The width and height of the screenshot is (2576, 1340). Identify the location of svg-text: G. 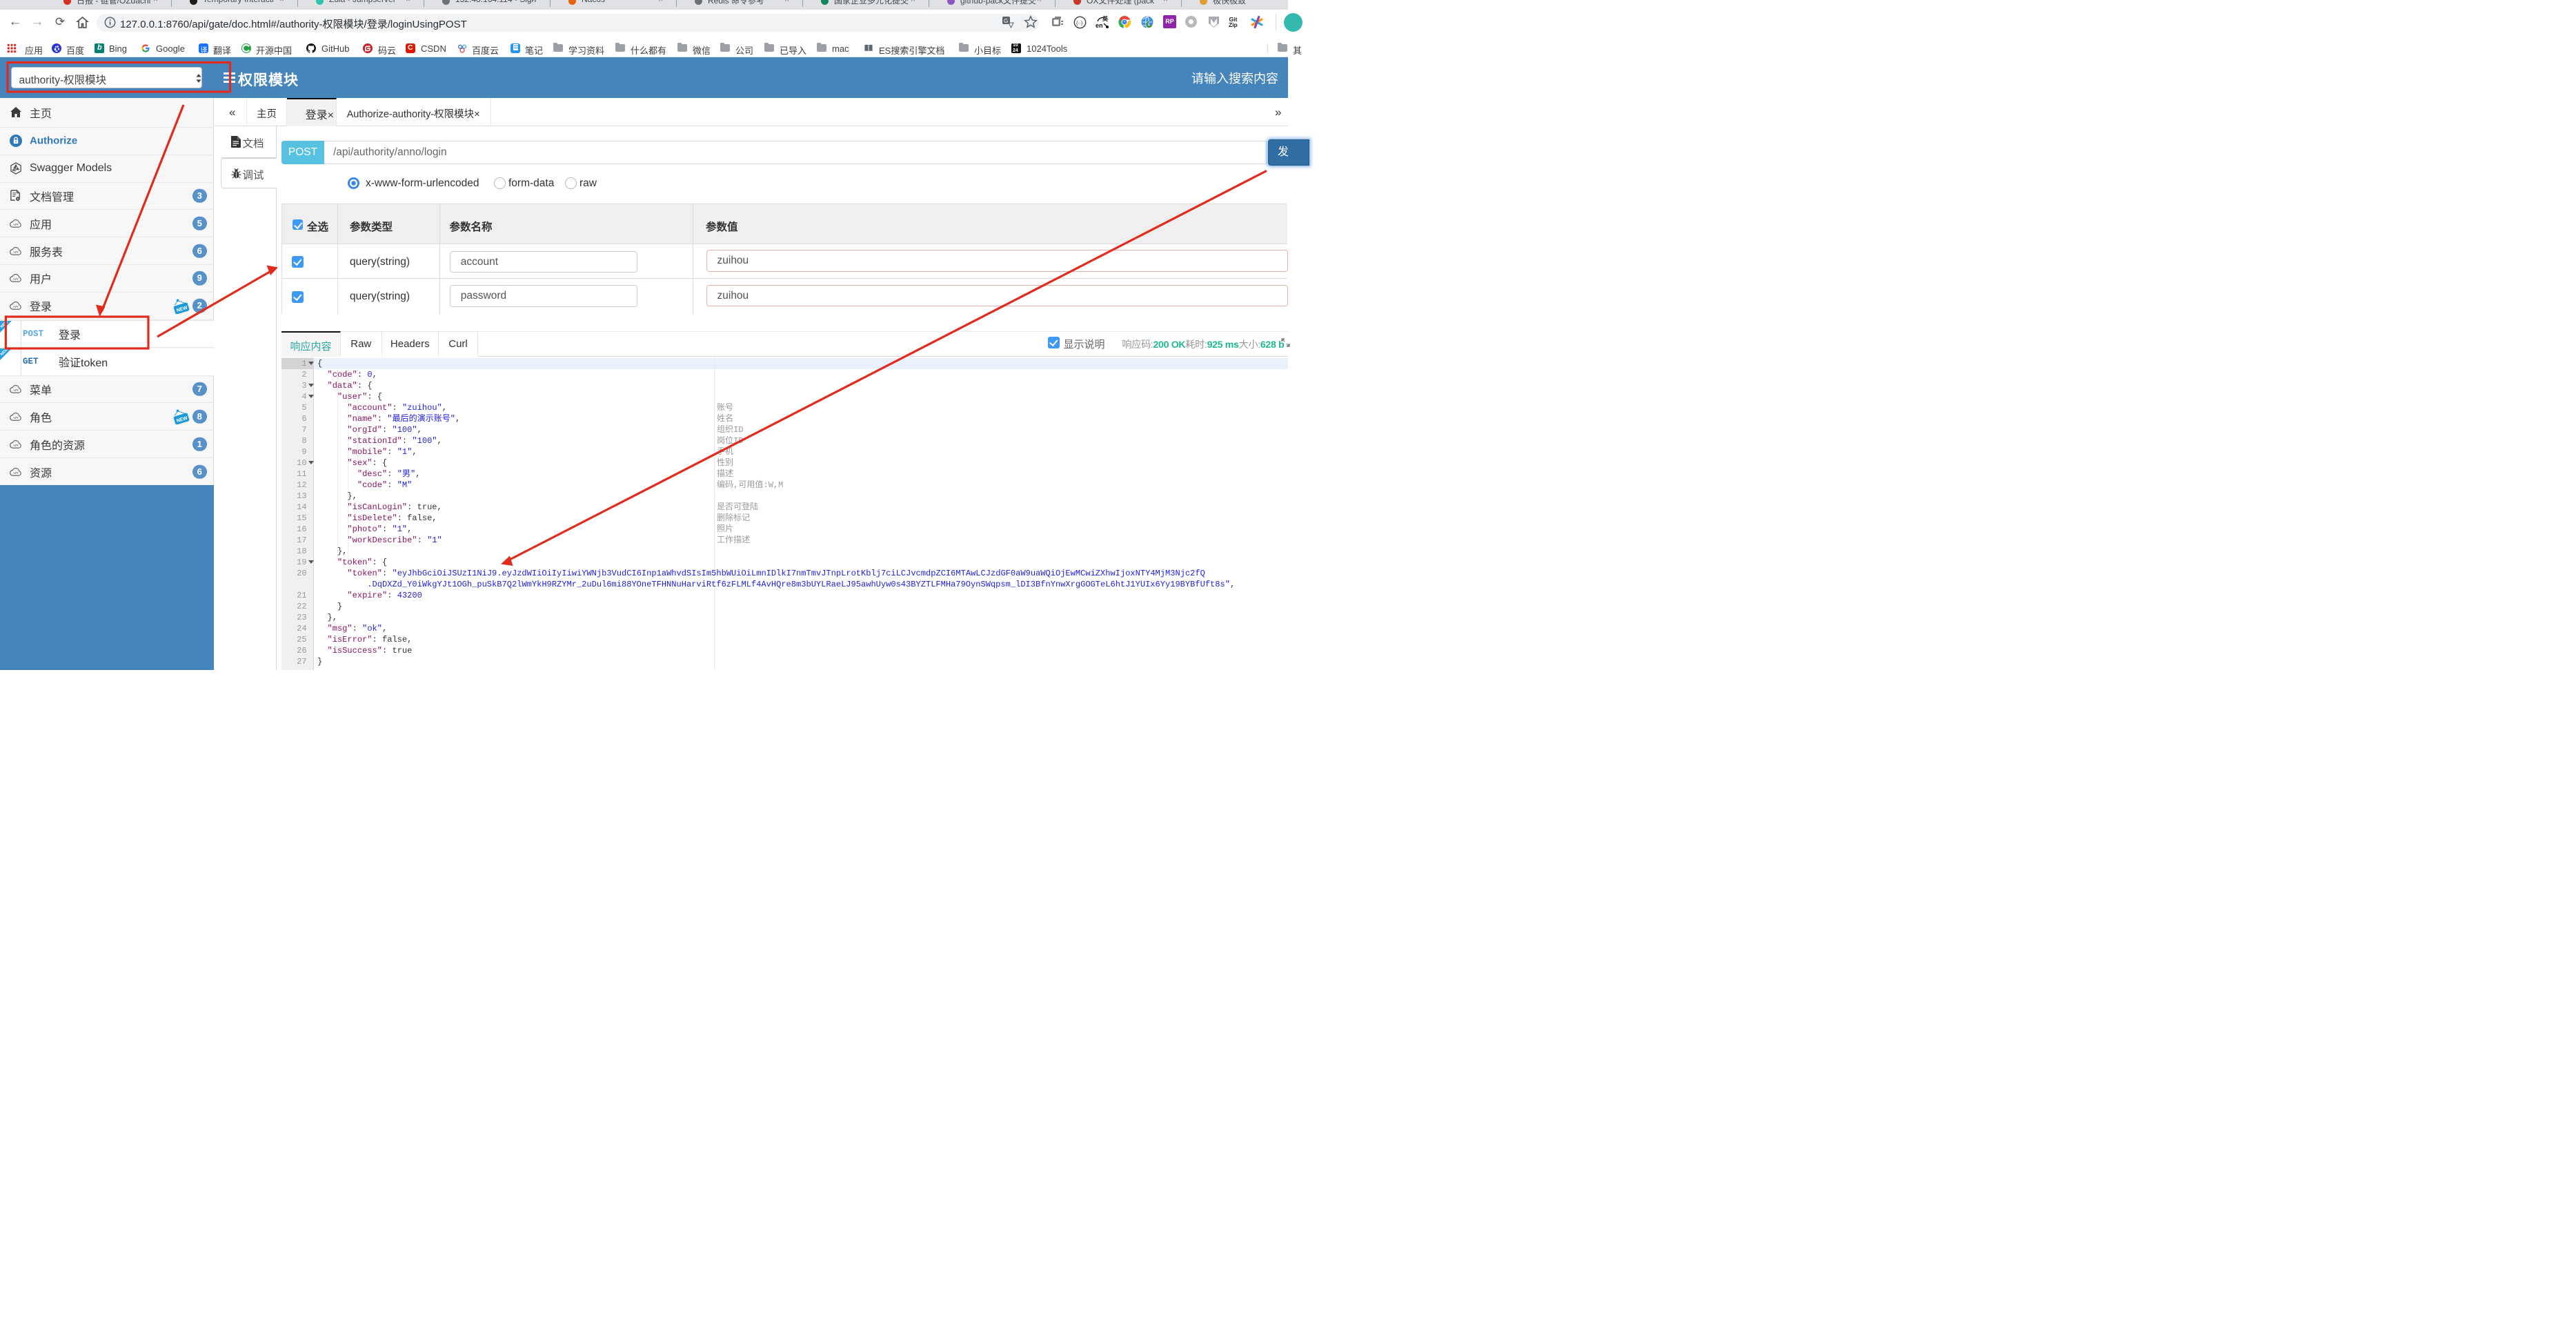
(1006, 21).